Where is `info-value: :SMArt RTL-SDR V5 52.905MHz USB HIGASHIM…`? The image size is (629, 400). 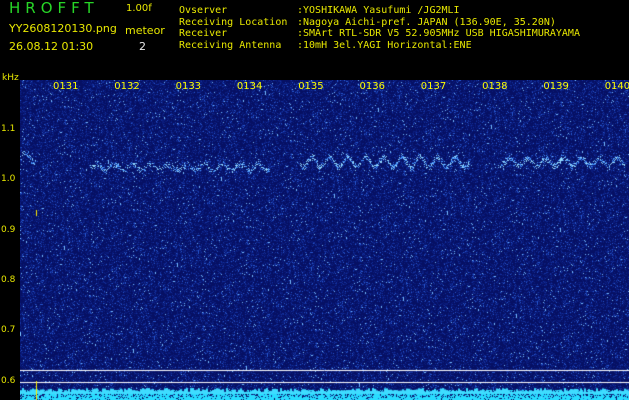
info-value: :SMArt RTL-SDR V5 52.905MHz USB HIGASHIM… is located at coordinates (438, 33).